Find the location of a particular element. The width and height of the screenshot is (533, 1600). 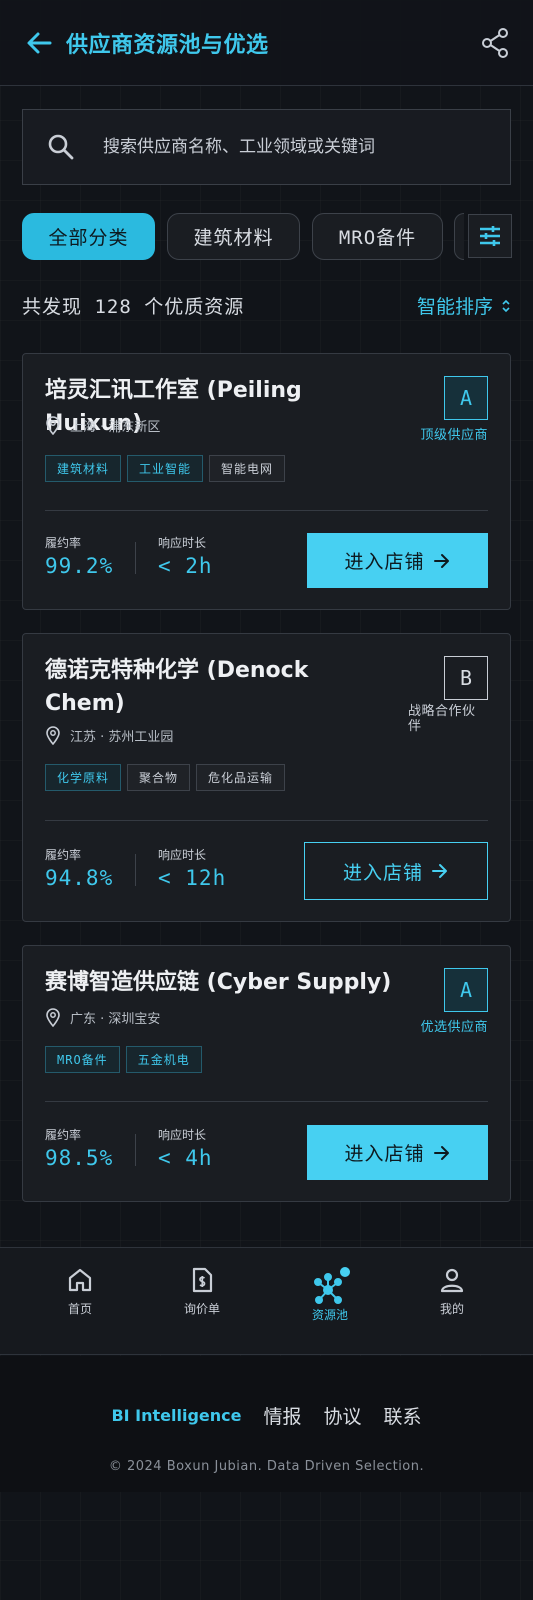

nav-item-resource-pool: 资源池 is located at coordinates (330, 1294).